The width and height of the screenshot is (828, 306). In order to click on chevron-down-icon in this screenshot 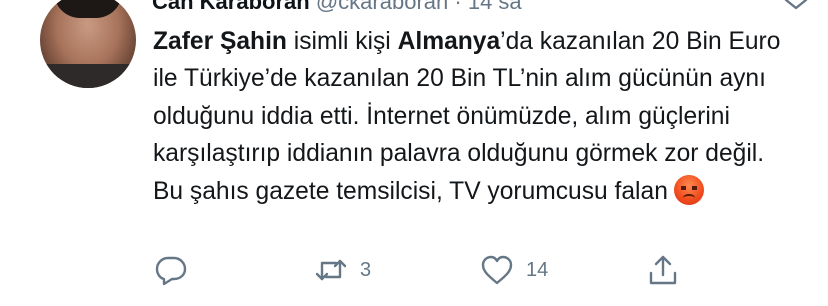, I will do `click(796, 5)`.